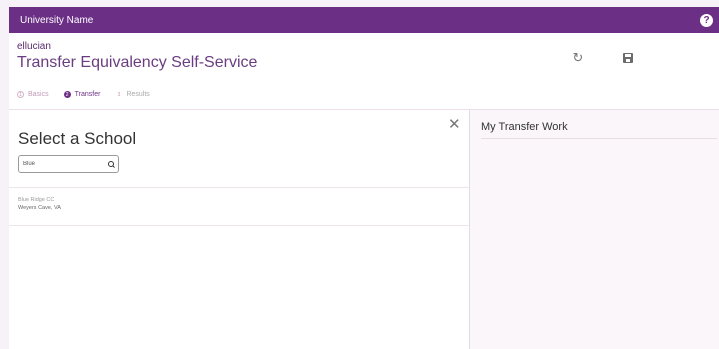  I want to click on save-button, so click(628, 58).